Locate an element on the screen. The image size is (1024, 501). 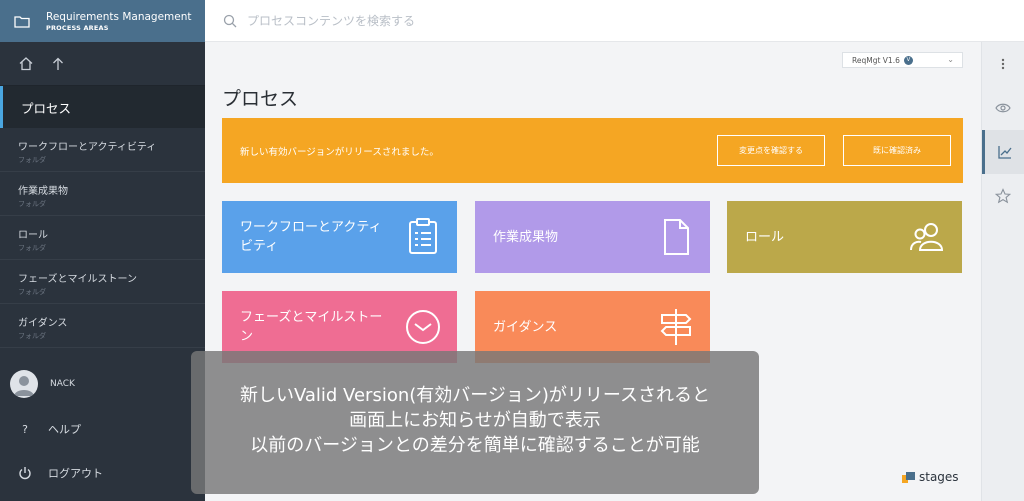
tile-label: フェーズとマイルストーン is located at coordinates (311, 327).